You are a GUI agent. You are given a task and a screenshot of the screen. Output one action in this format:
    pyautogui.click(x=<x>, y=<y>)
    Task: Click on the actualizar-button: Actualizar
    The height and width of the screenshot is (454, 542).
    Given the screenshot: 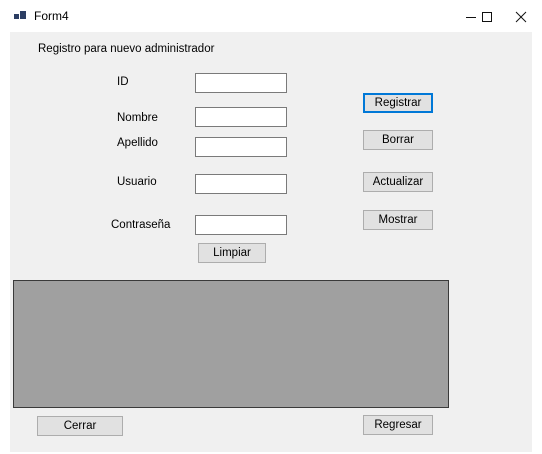 What is the action you would take?
    pyautogui.click(x=398, y=182)
    